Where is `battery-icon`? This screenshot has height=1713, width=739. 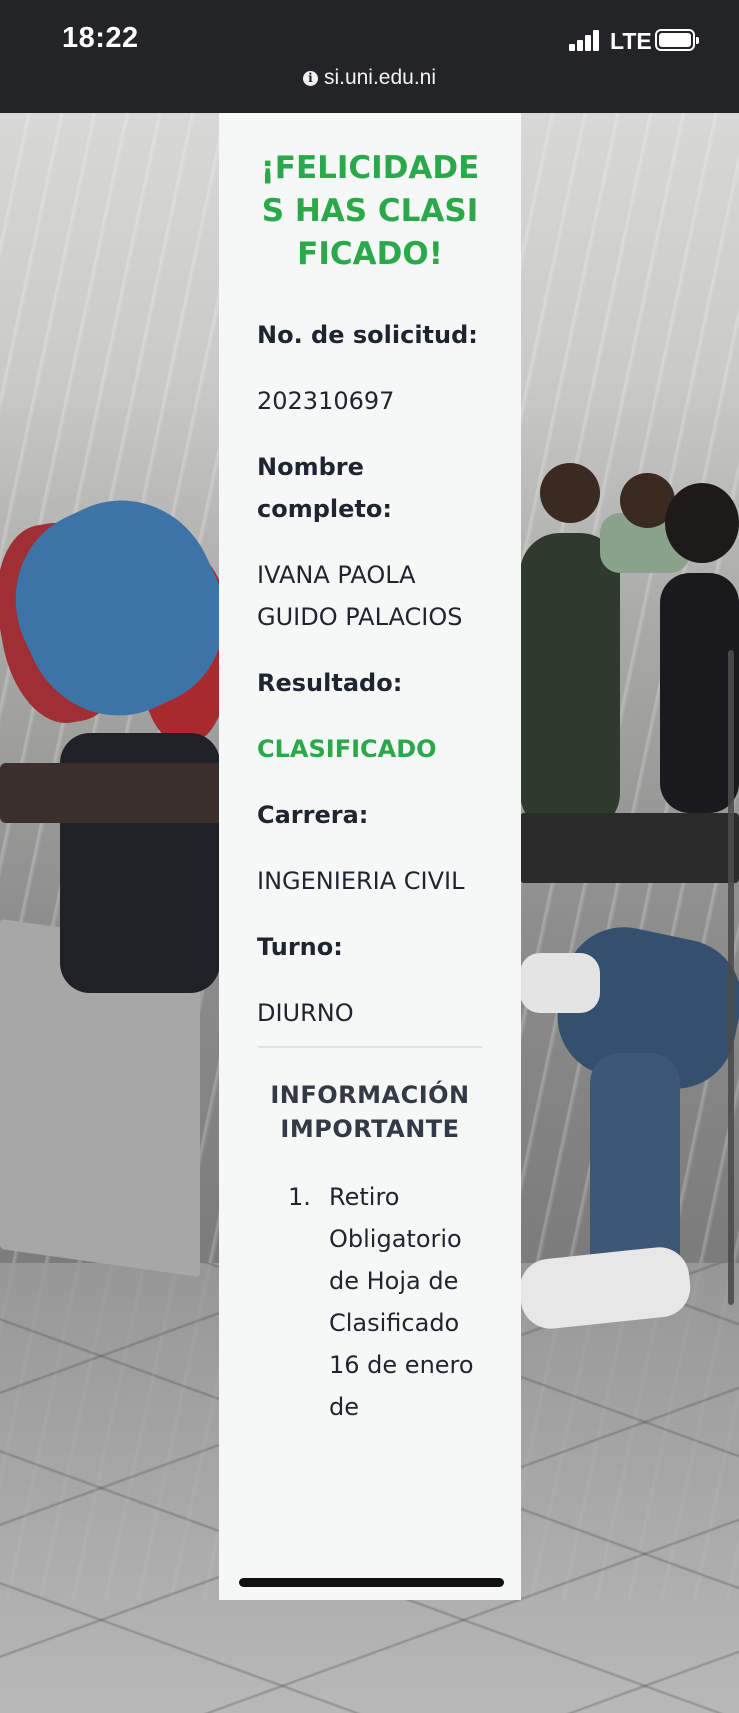 battery-icon is located at coordinates (677, 40).